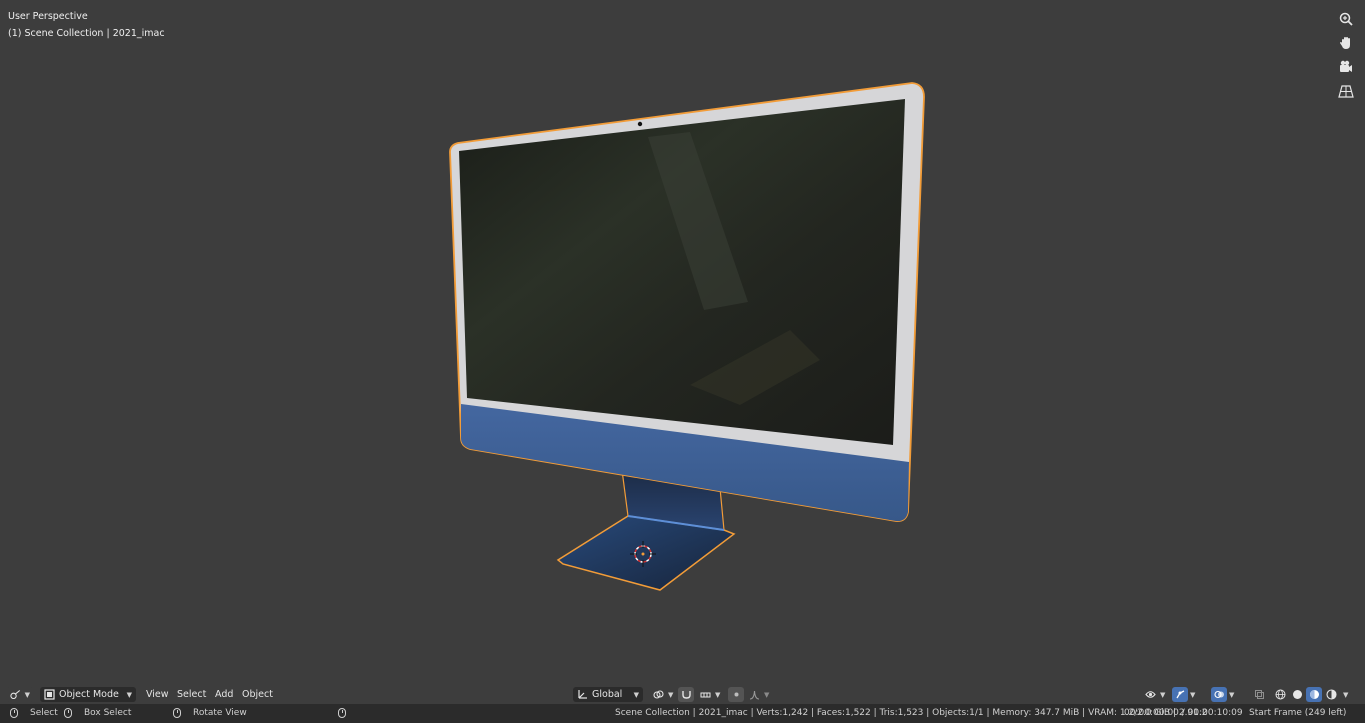 This screenshot has height=723, width=1365. I want to click on status-select-label: Select, so click(44, 713).